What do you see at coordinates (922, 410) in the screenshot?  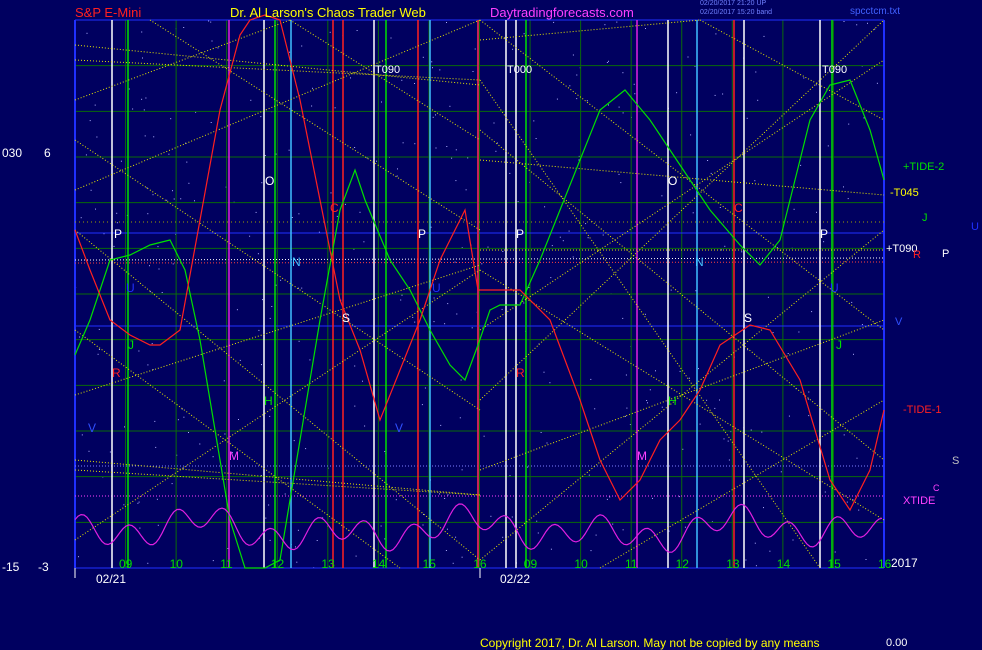 I see `legend-tide-1: -TIDE-1` at bounding box center [922, 410].